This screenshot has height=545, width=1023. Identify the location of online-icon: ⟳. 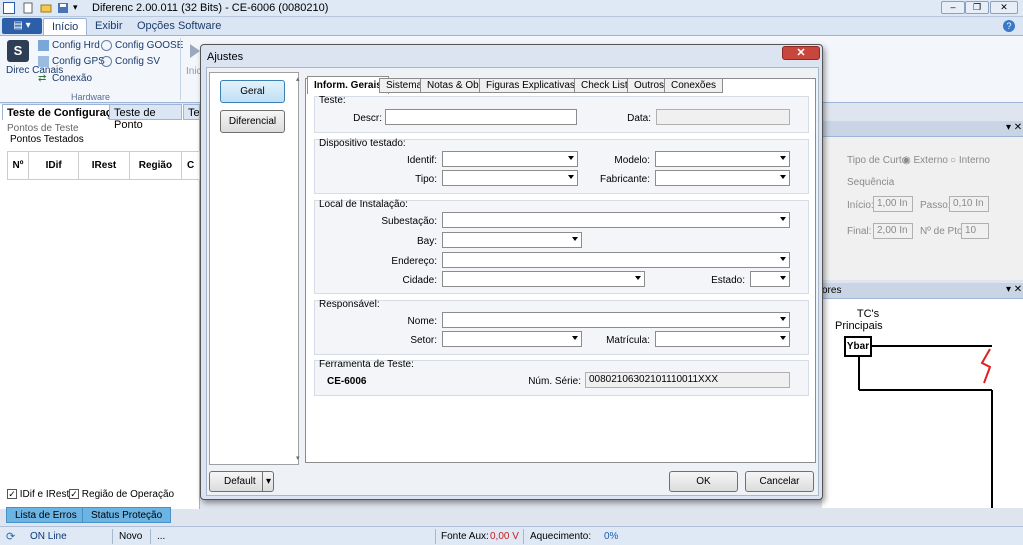
(11, 537).